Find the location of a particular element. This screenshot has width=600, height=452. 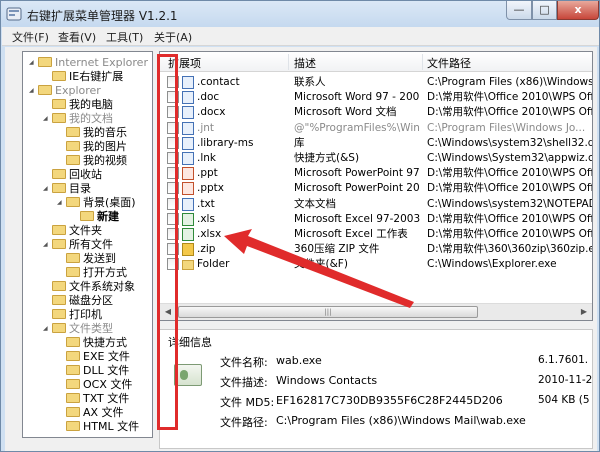

annotation-arrow-icon is located at coordinates (319, 268).